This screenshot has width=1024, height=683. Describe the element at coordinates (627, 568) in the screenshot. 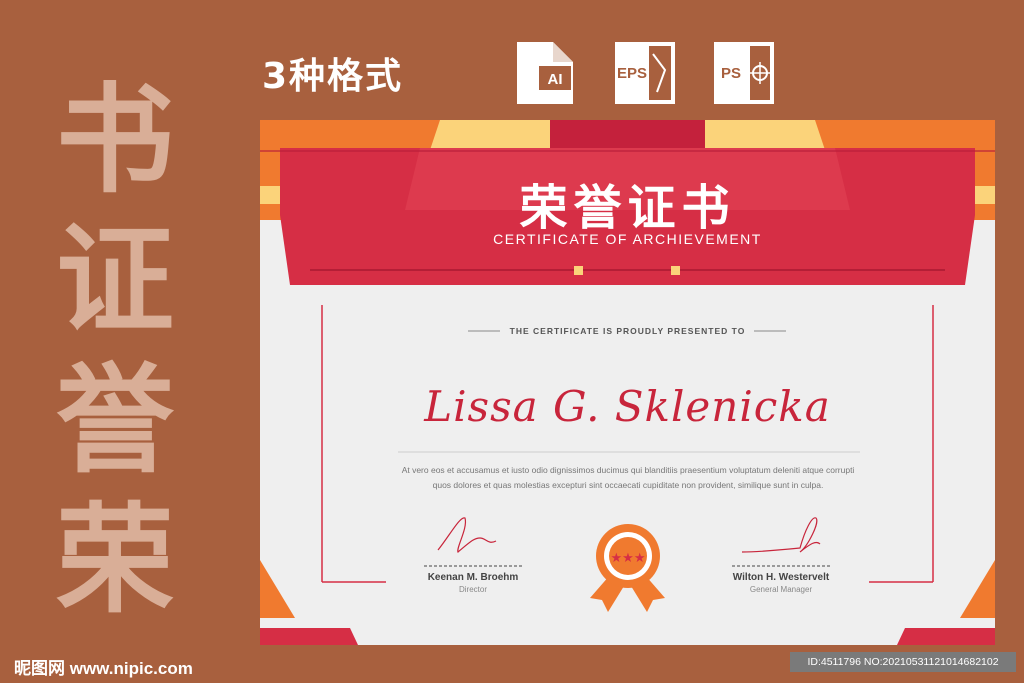

I see `award-badge-icon: ★★★` at that location.